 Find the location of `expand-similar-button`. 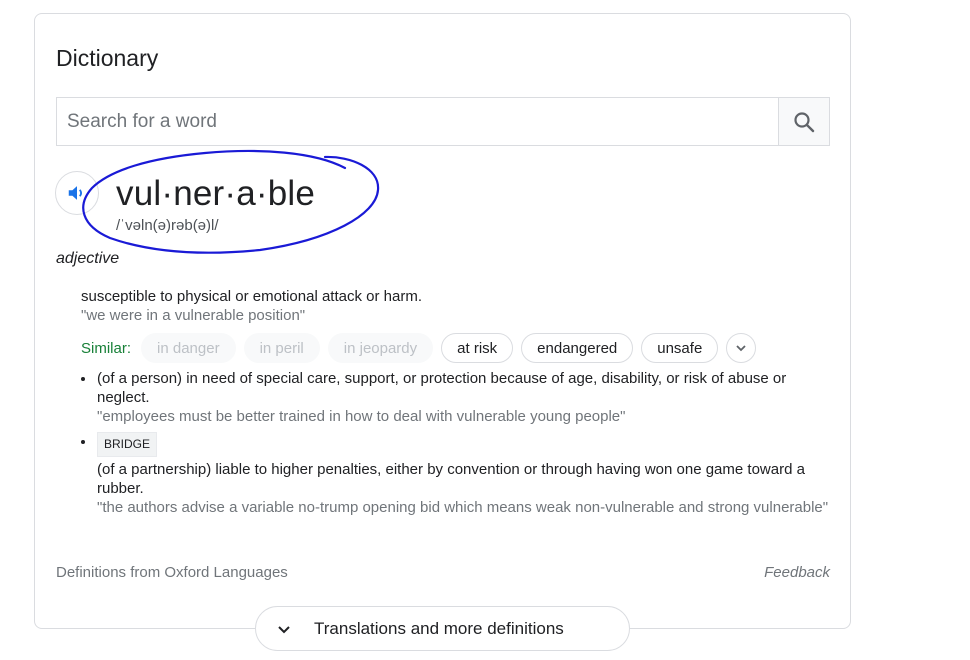

expand-similar-button is located at coordinates (741, 348).